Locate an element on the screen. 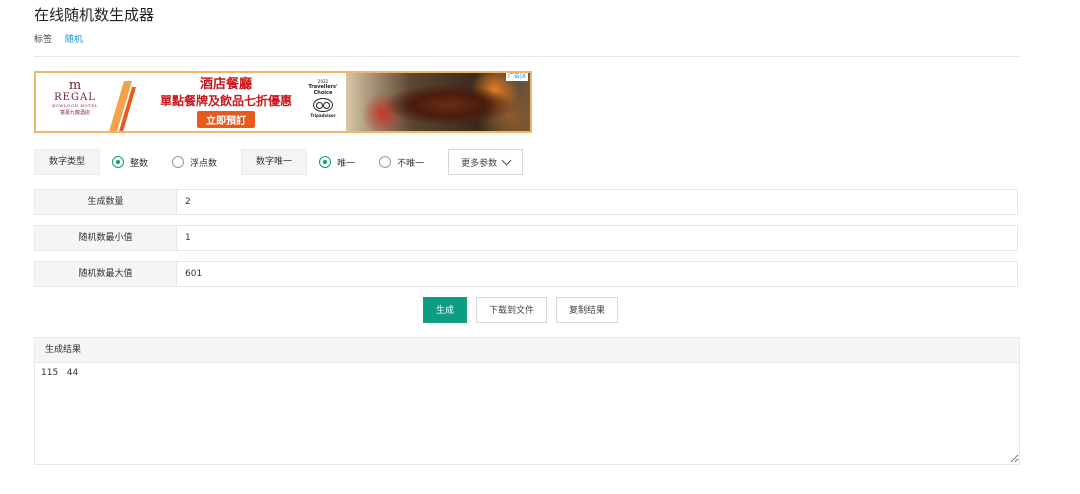  copy-button: 复制结果 is located at coordinates (587, 310).